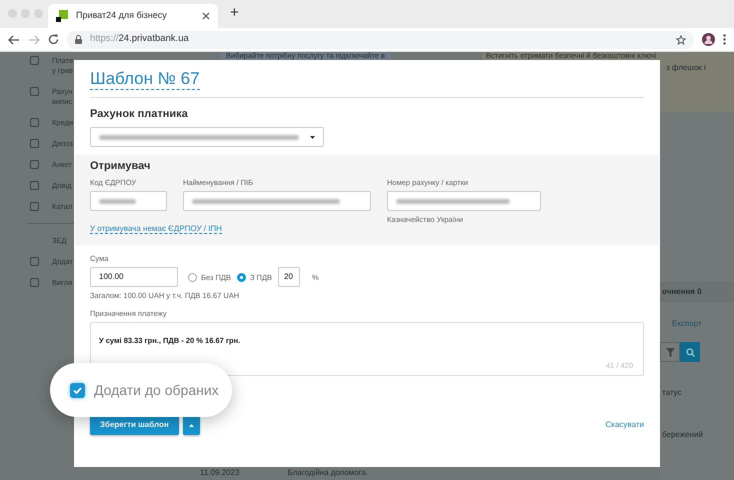 Image resolution: width=734 pixels, height=480 pixels. Describe the element at coordinates (220, 473) in the screenshot. I see `date-cell: 11.09.2023` at that location.